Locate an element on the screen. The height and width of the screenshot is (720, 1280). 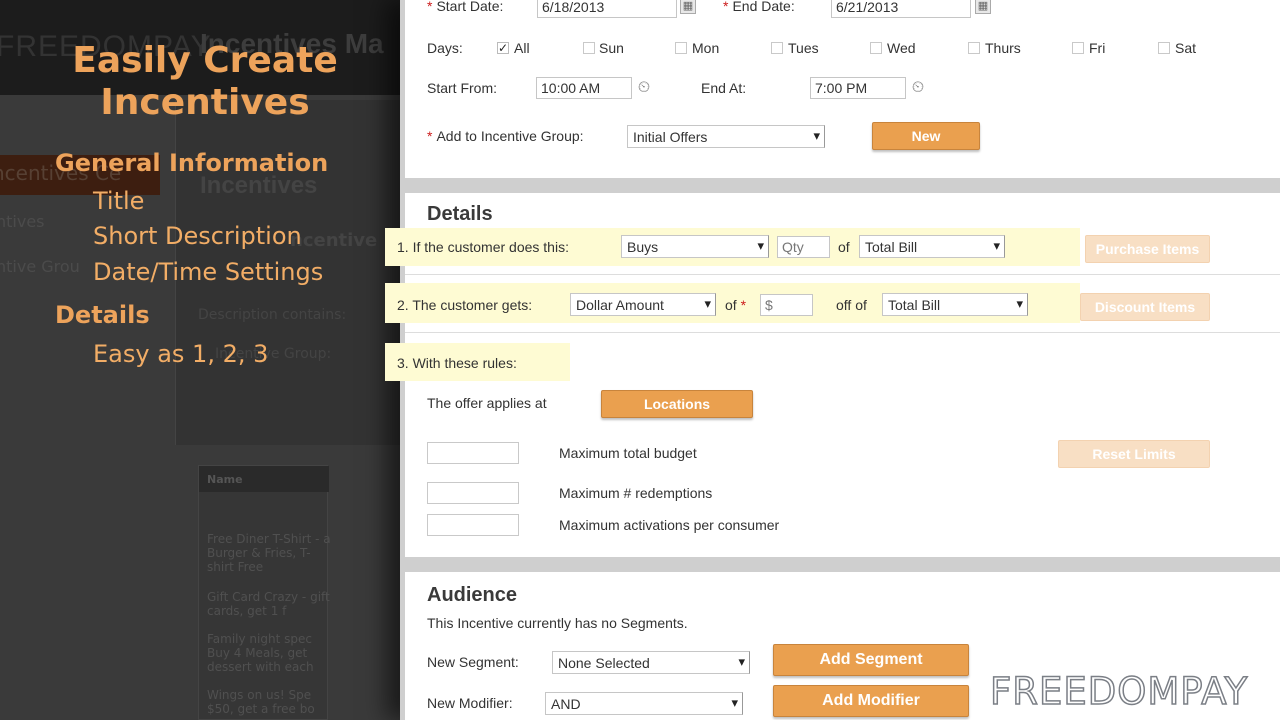
overlay-item-title: Title is located at coordinates (119, 201).